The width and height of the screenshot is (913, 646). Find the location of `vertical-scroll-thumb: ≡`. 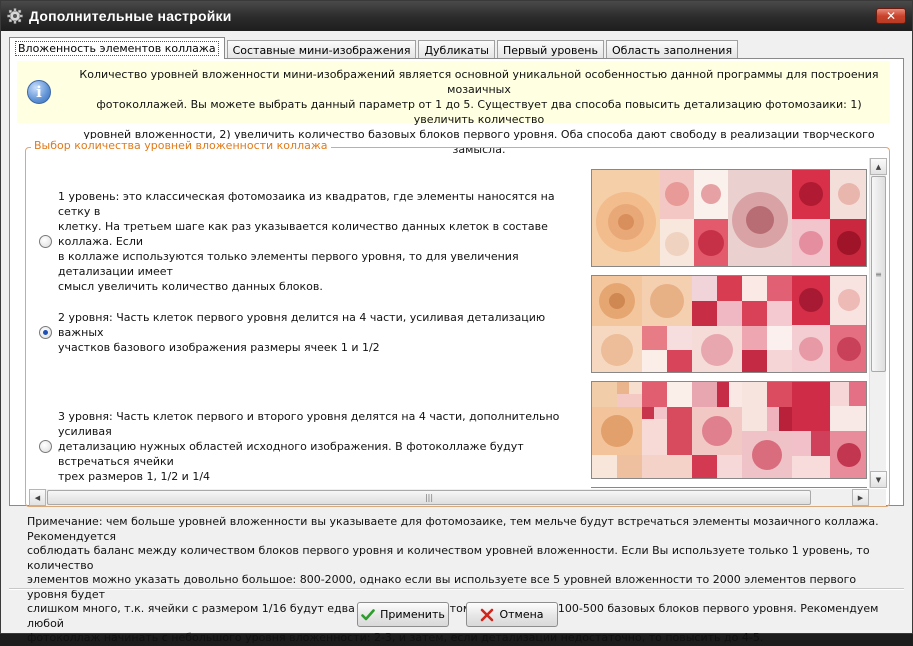

vertical-scroll-thumb: ≡ is located at coordinates (878, 274).